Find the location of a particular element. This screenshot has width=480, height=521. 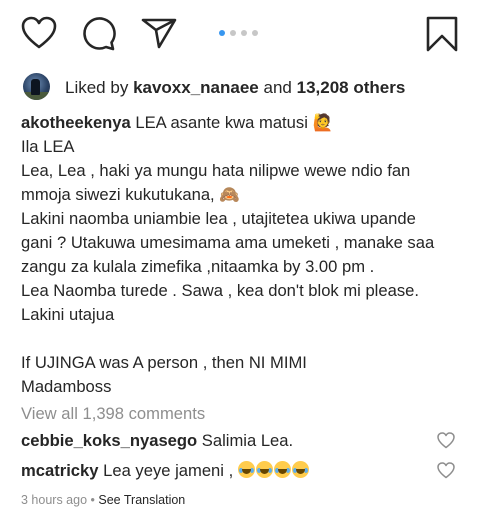

post-timestamp: 3 hours ago is located at coordinates (54, 500).